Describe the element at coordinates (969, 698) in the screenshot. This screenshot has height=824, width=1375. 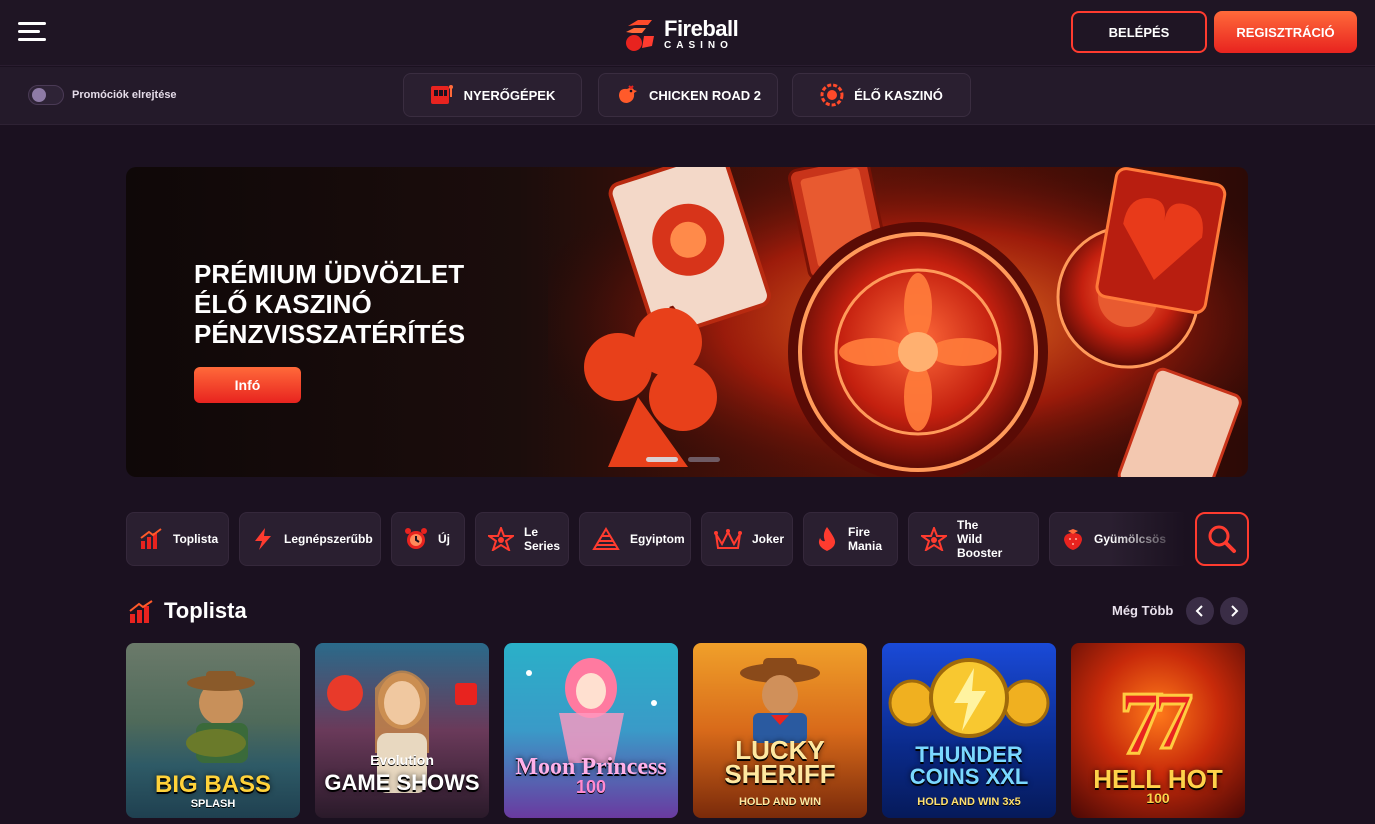
I see `gold-coins-lightning-image` at that location.